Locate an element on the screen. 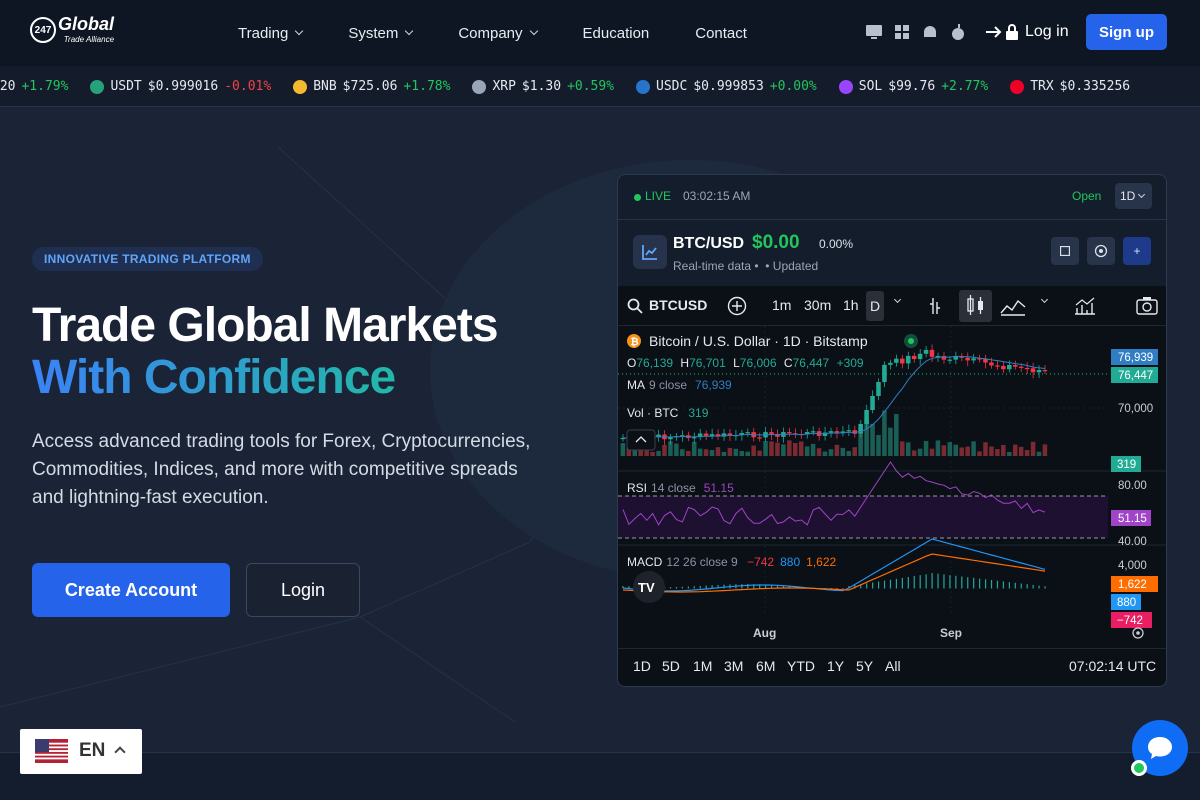 Image resolution: width=1200 pixels, height=800 pixels. nav-system: System is located at coordinates (381, 33).